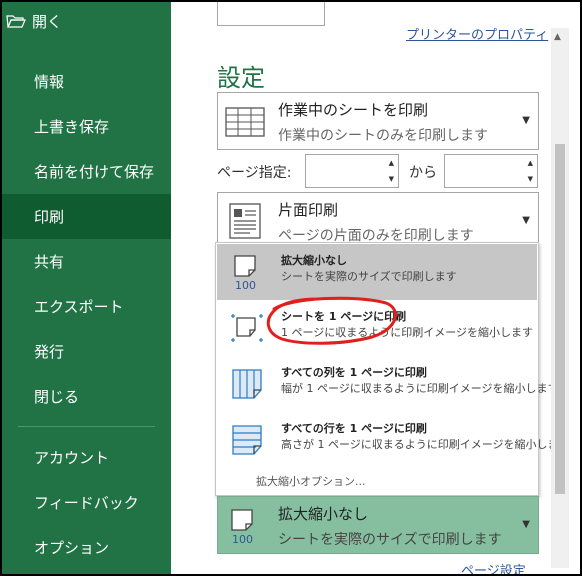  Describe the element at coordinates (86, 351) in the screenshot. I see `sidebar-item-publish: 発行` at that location.